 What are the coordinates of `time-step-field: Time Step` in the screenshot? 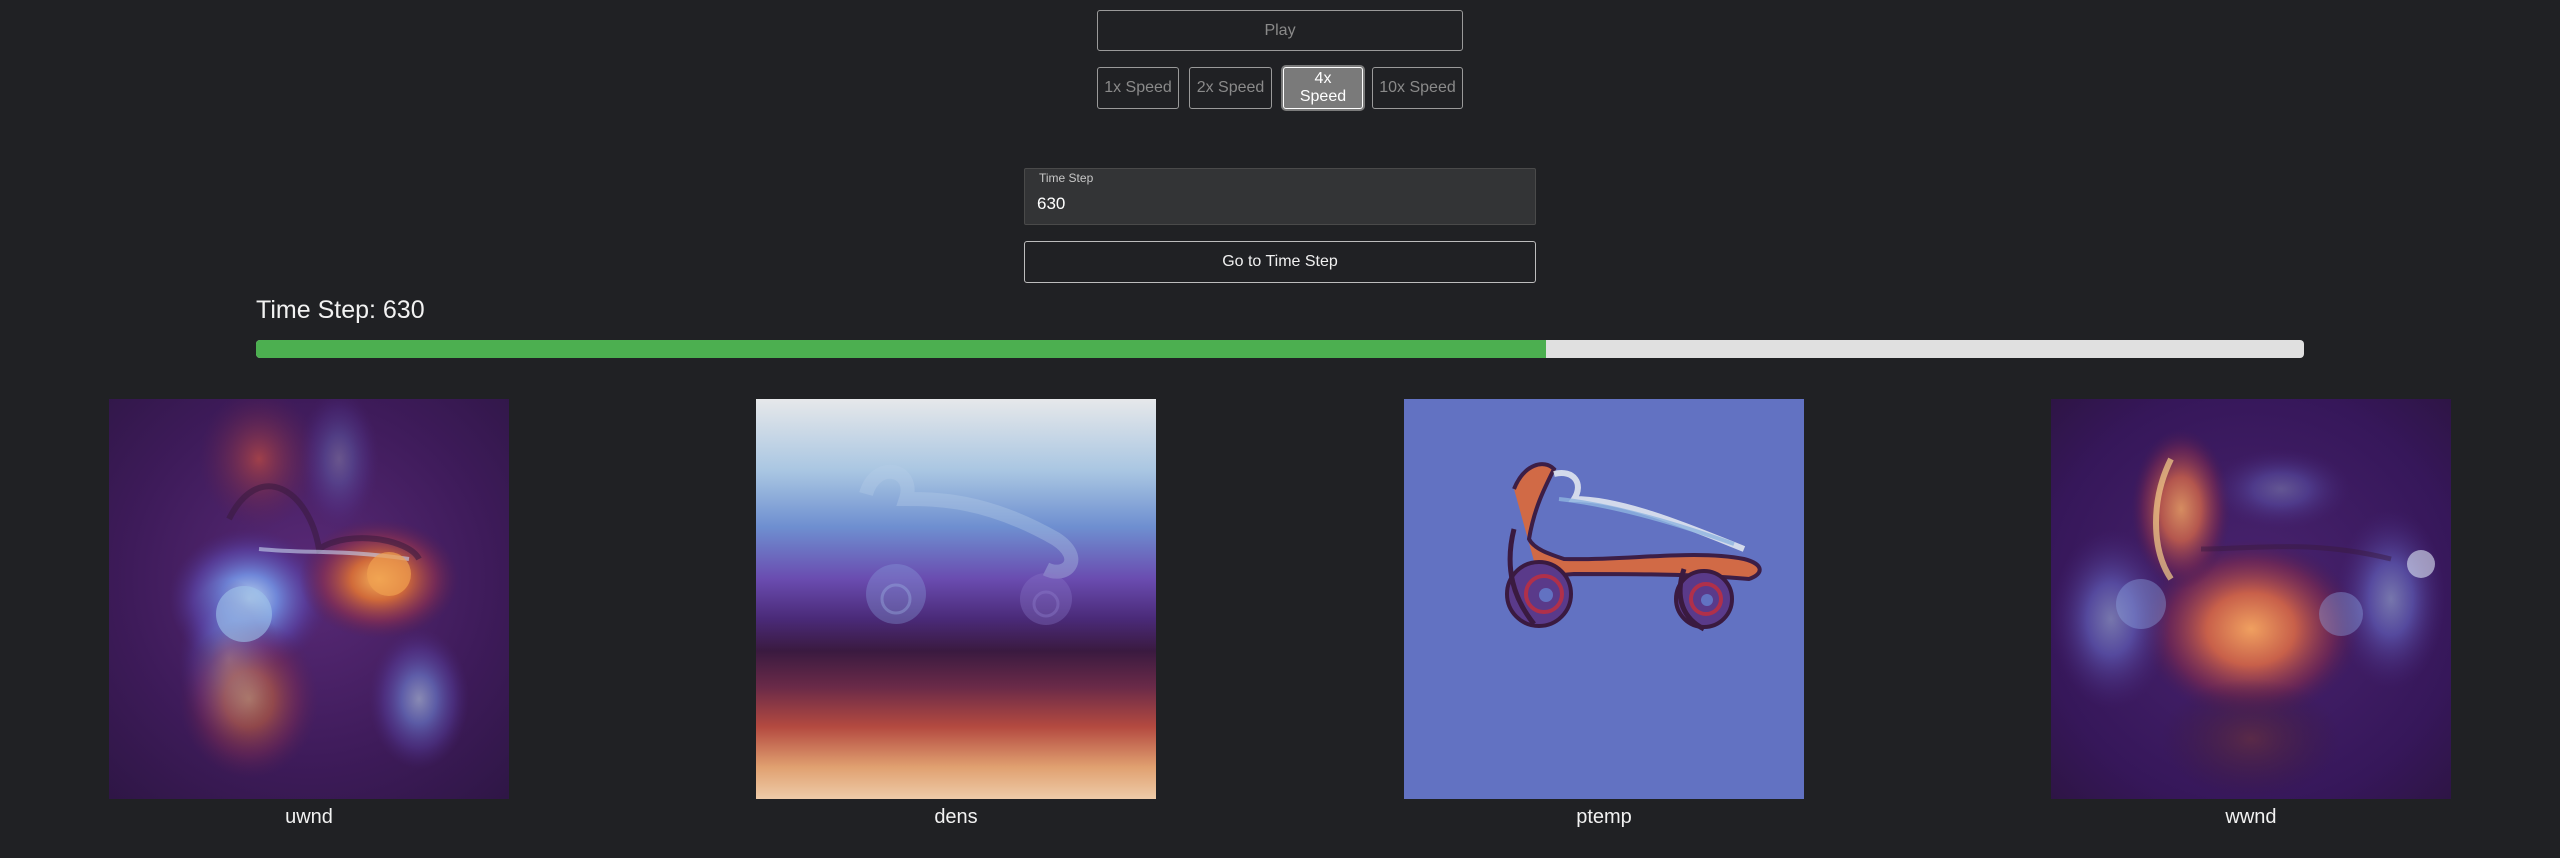 It's located at (1280, 196).